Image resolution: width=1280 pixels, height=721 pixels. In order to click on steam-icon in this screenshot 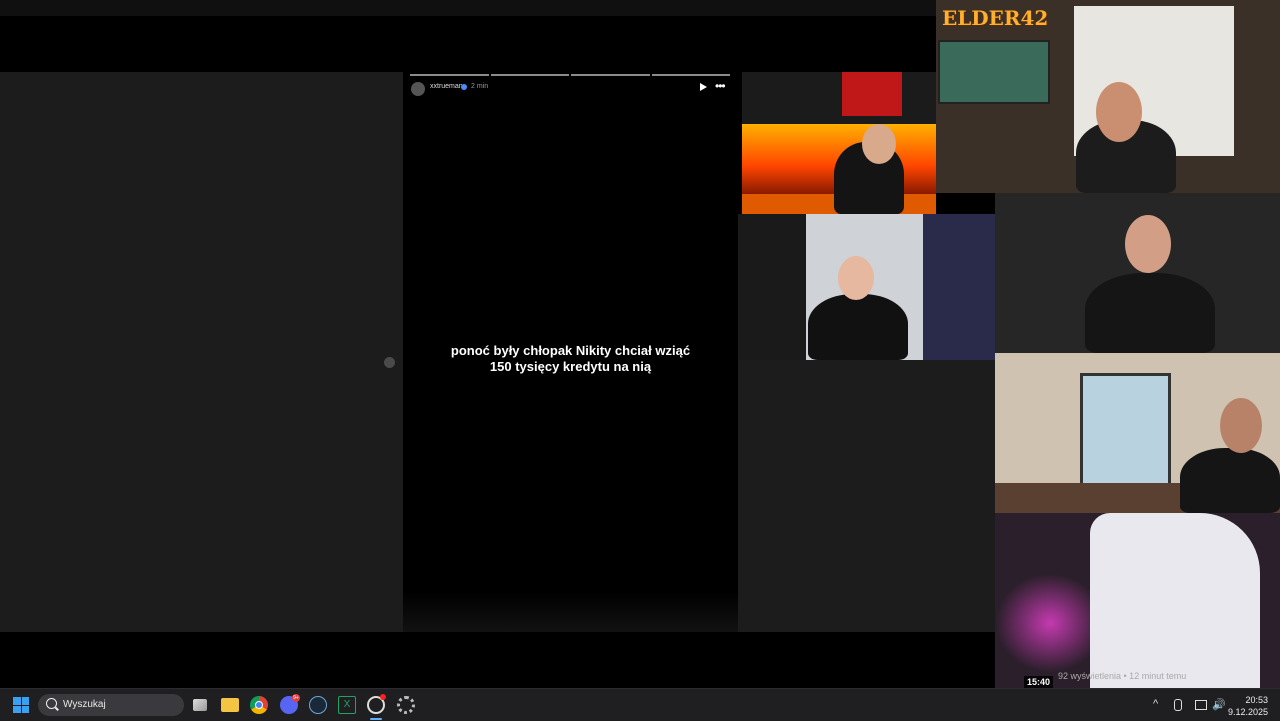, I will do `click(318, 705)`.